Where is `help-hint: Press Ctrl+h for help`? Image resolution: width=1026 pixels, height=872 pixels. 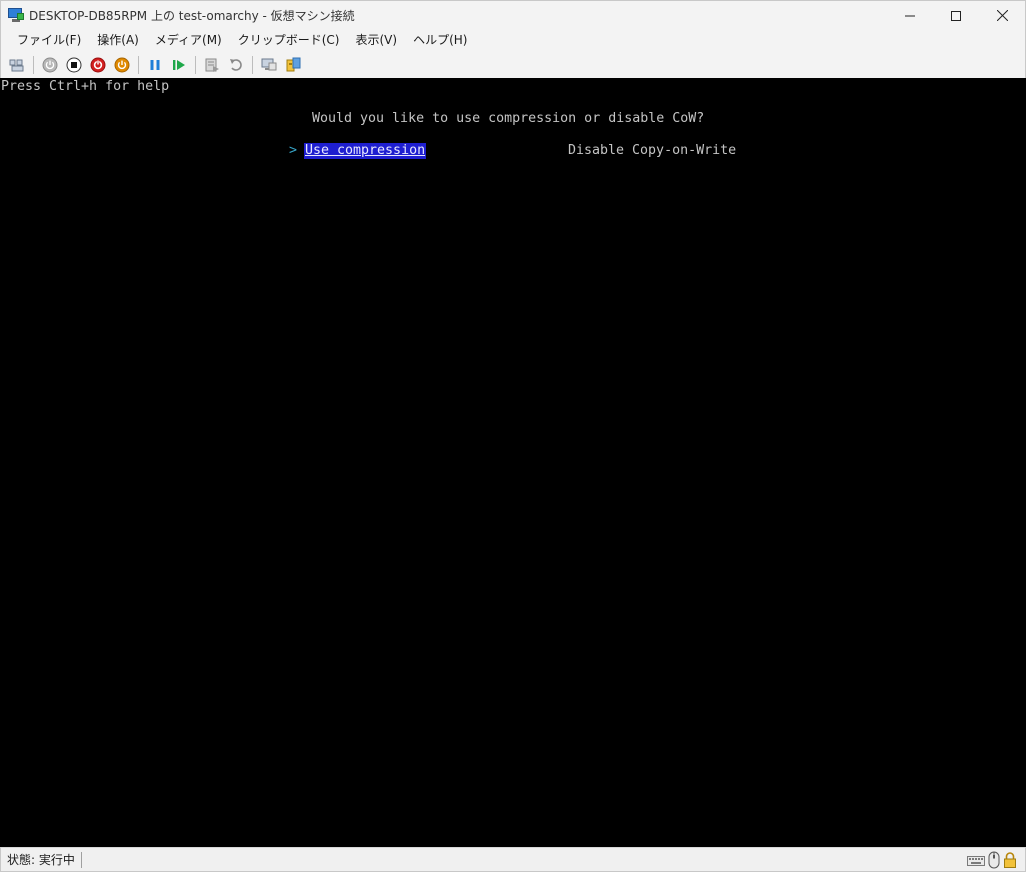
help-hint: Press Ctrl+h for help is located at coordinates (85, 86).